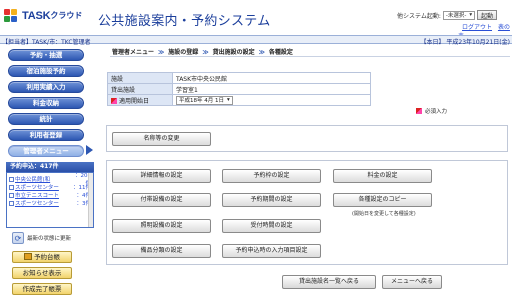 The height and width of the screenshot is (302, 512). Describe the element at coordinates (50, 187) in the screenshot. I see `list-item: スポーツセンター ：11件` at that location.